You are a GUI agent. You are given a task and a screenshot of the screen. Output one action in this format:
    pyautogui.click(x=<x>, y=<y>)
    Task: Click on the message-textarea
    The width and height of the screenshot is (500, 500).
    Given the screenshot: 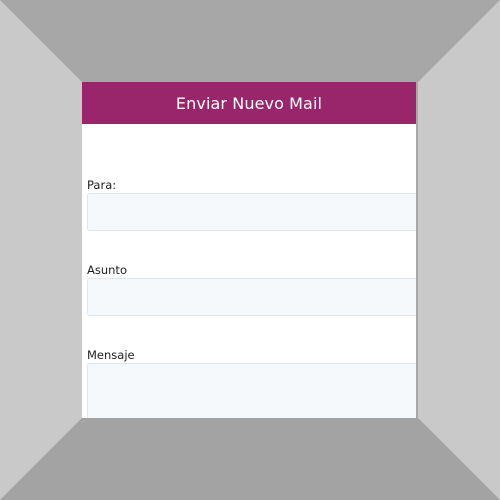 What is the action you would take?
    pyautogui.click(x=251, y=390)
    